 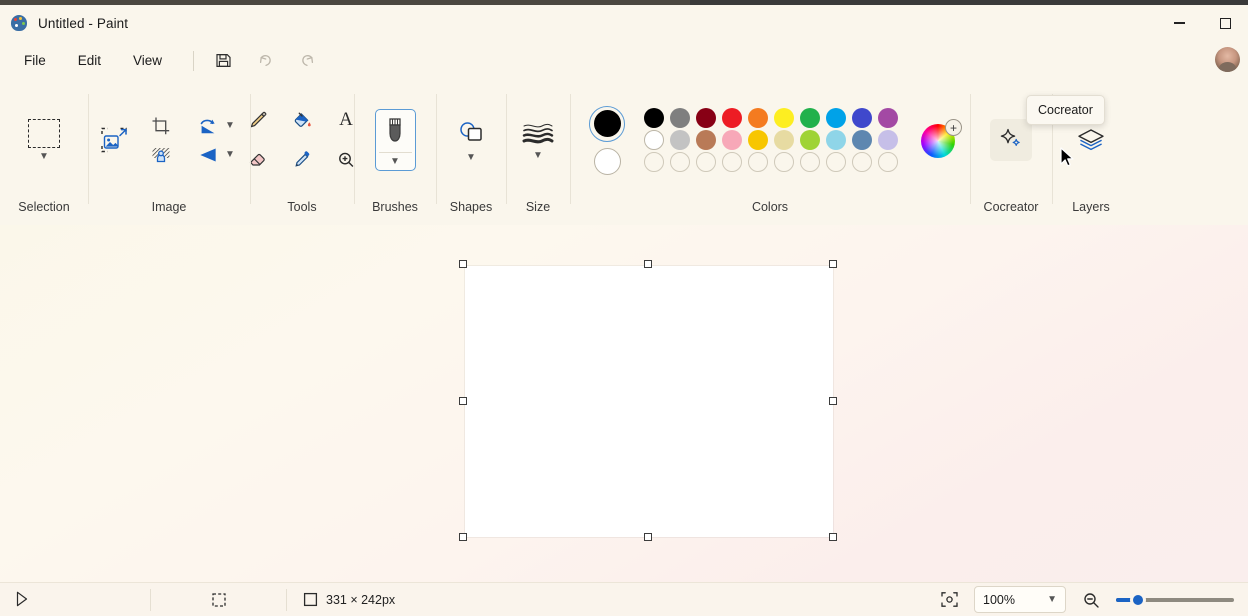 I want to click on resize-handle-top-right, so click(x=833, y=264).